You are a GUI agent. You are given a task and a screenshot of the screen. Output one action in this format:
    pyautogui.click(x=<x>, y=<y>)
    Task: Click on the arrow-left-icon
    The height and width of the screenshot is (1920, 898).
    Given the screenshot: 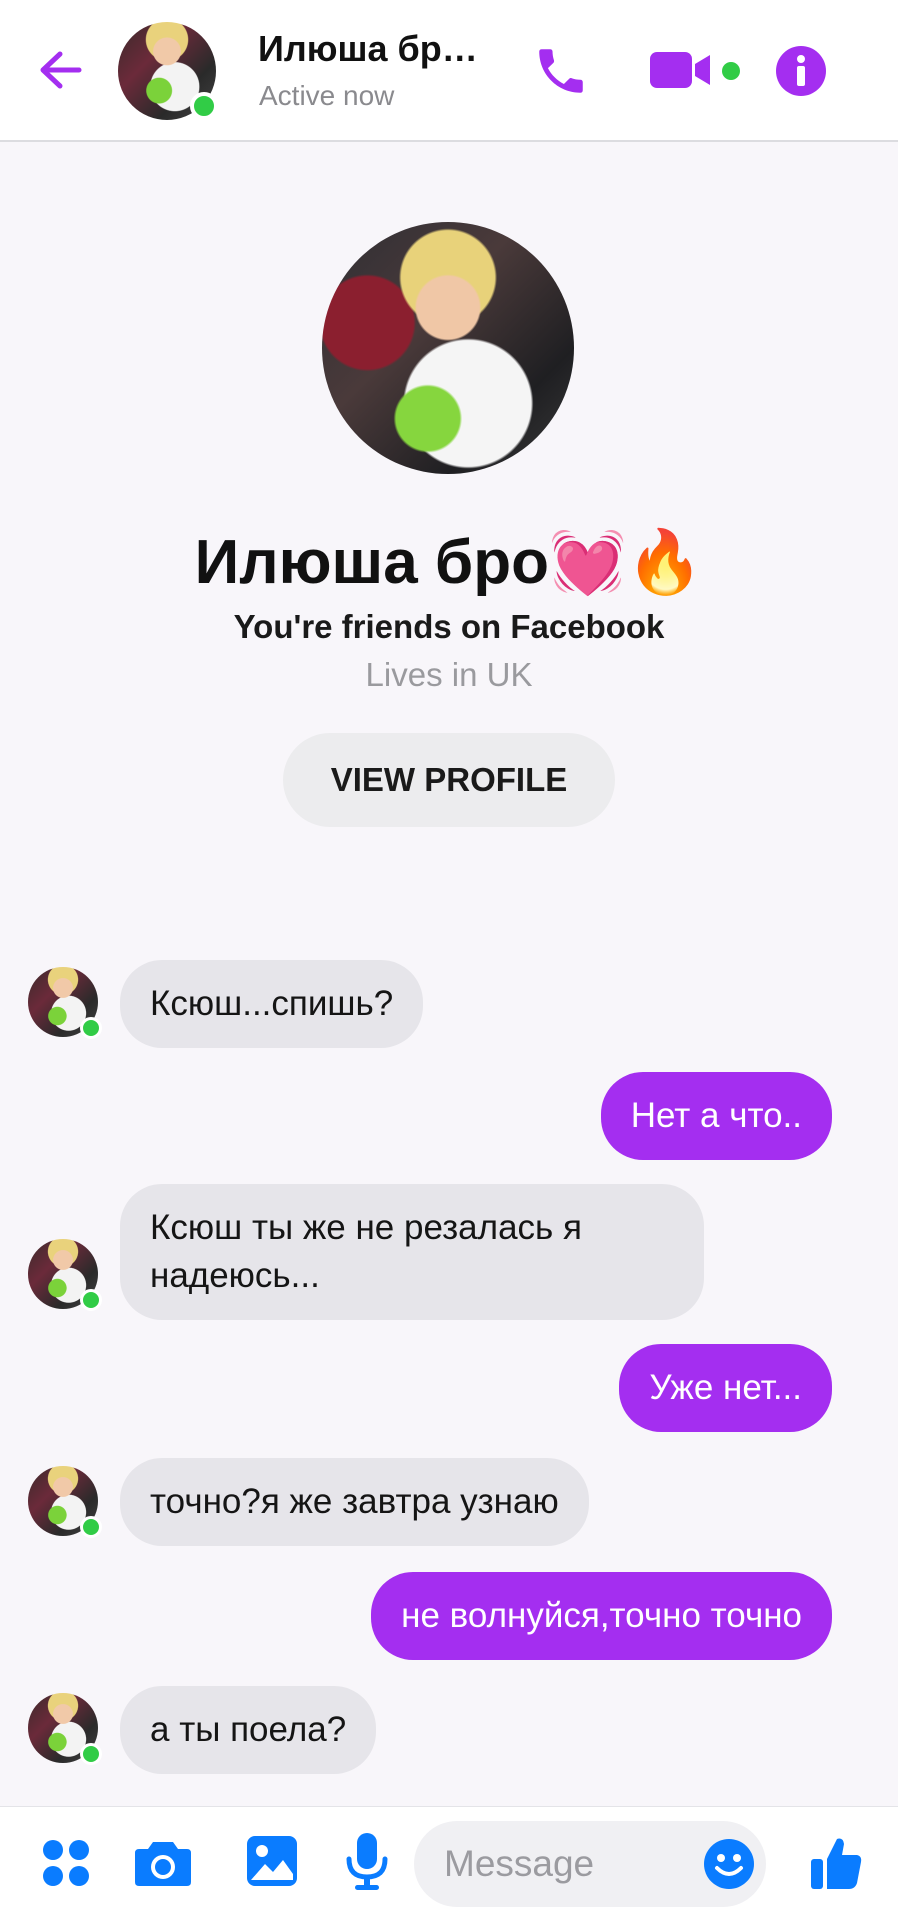 What is the action you would take?
    pyautogui.click(x=61, y=70)
    